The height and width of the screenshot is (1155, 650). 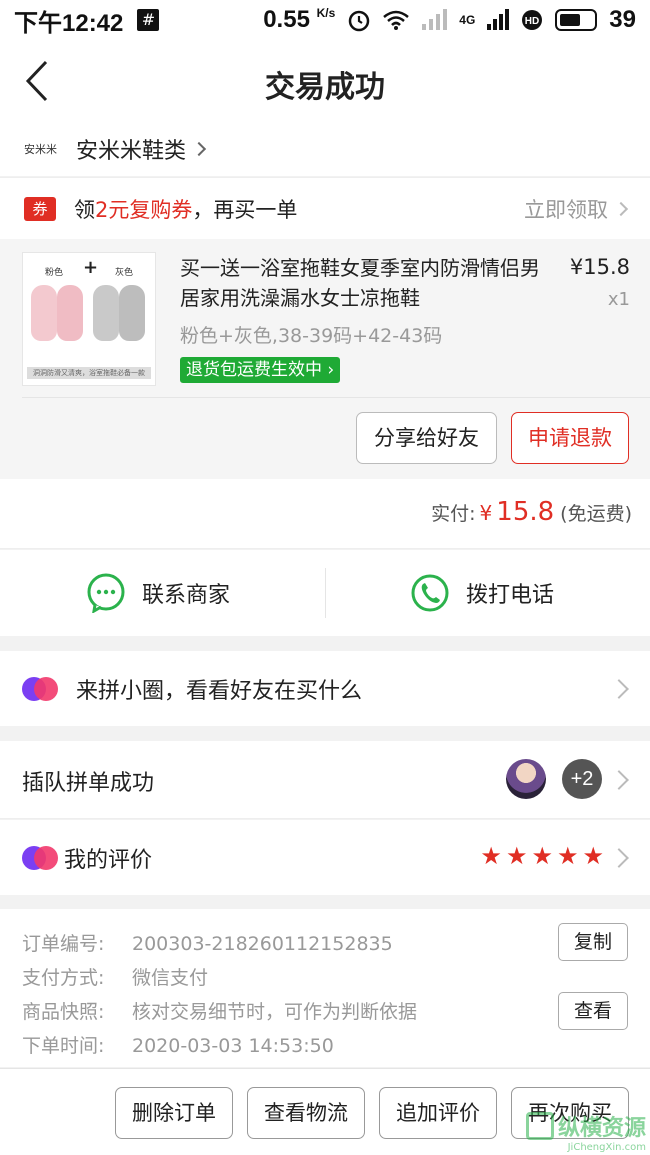 What do you see at coordinates (606, 1147) in the screenshot?
I see `watermark-url: JiChengXin.com` at bounding box center [606, 1147].